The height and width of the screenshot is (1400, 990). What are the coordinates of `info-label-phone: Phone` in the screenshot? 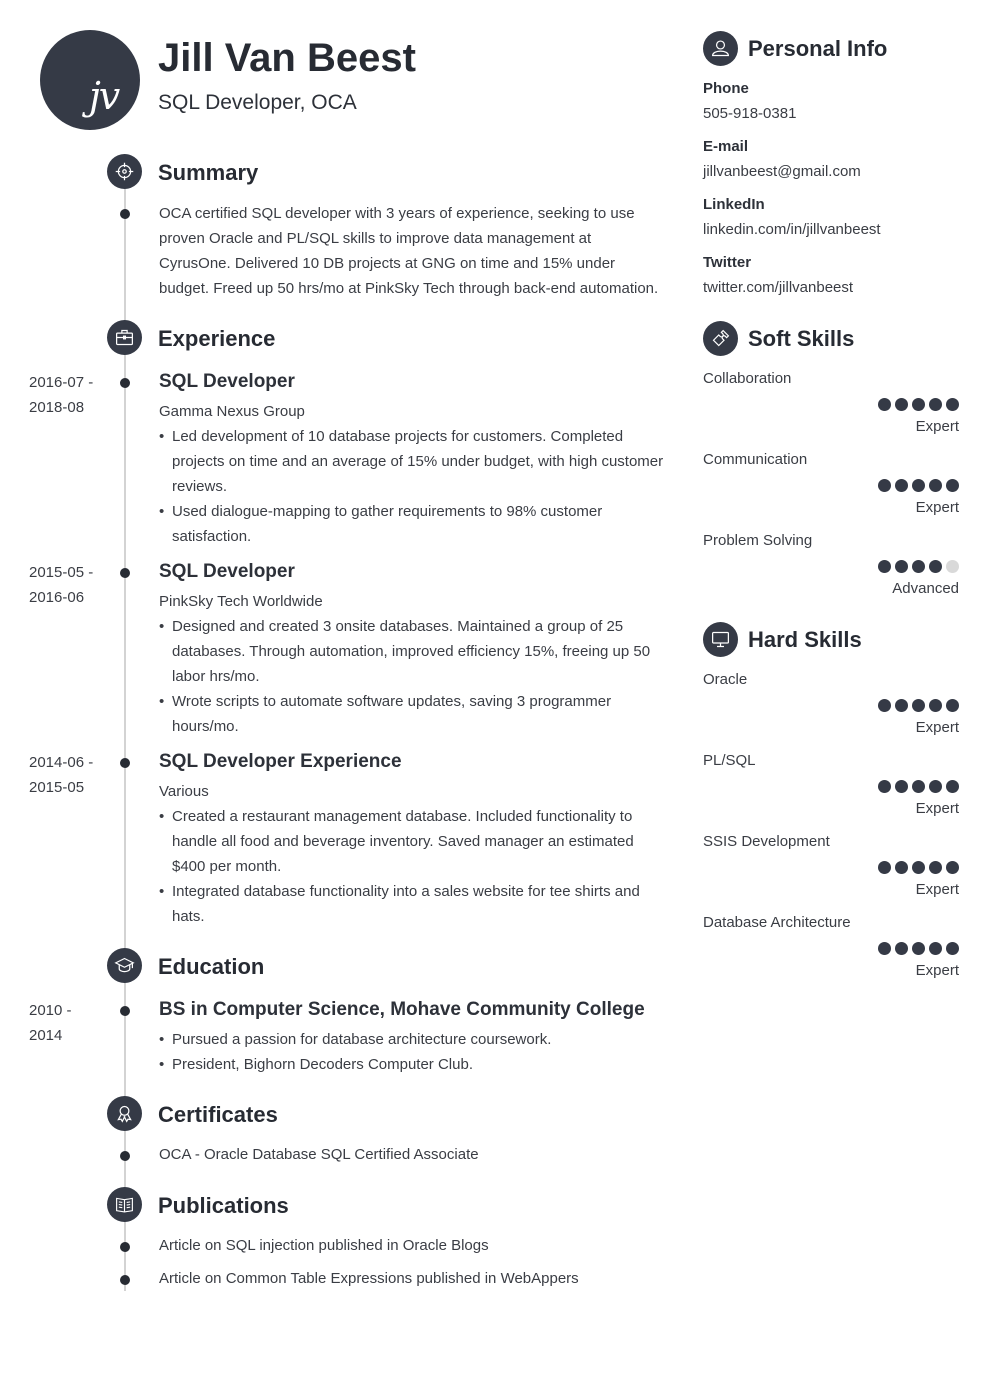 It's located at (726, 88).